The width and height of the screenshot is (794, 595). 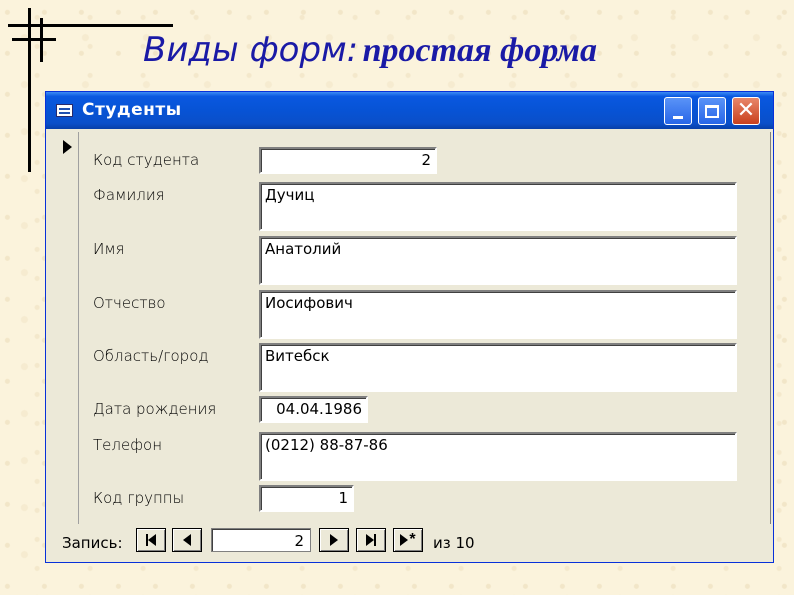 What do you see at coordinates (64, 110) in the screenshot?
I see `form-icon` at bounding box center [64, 110].